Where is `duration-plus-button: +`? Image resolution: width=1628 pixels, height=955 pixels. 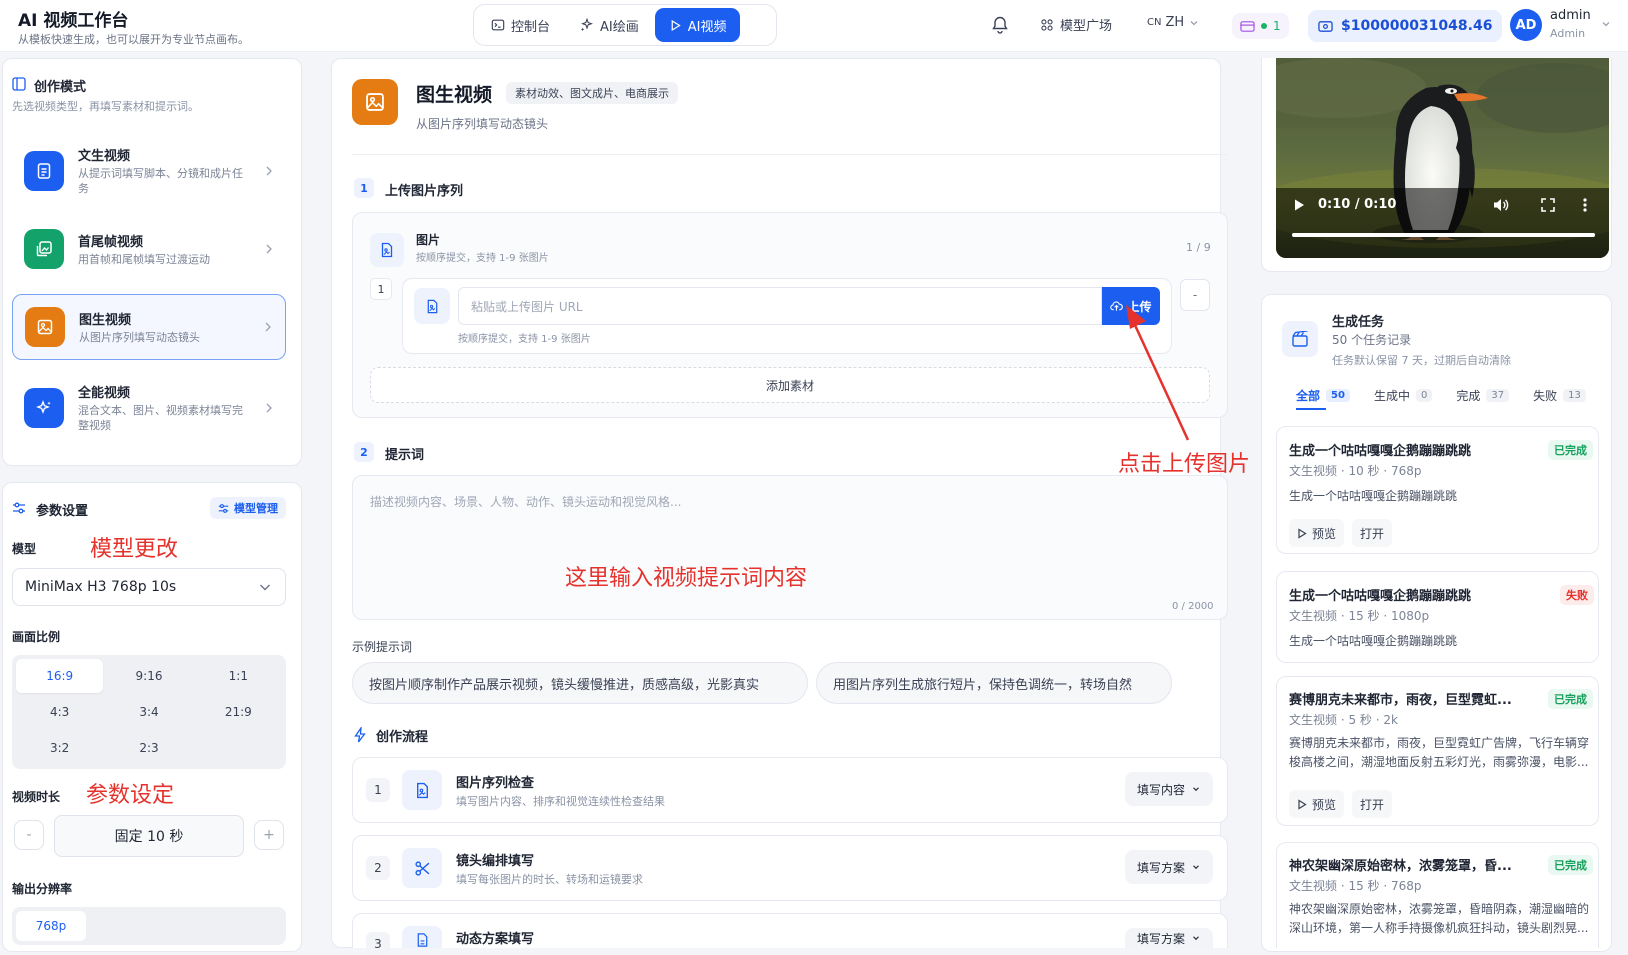 duration-plus-button: + is located at coordinates (269, 835).